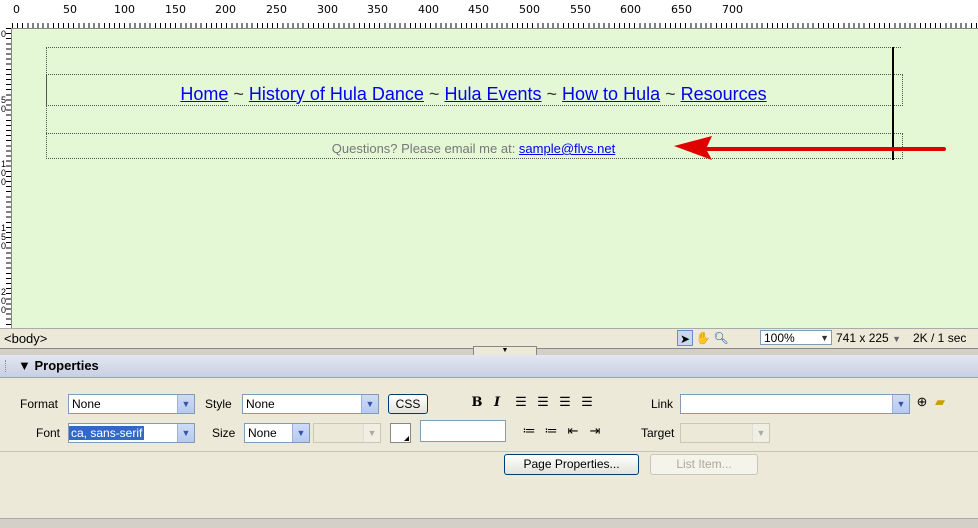 The width and height of the screenshot is (978, 528). Describe the element at coordinates (551, 431) in the screenshot. I see `ordered-list-icon: ≔` at that location.